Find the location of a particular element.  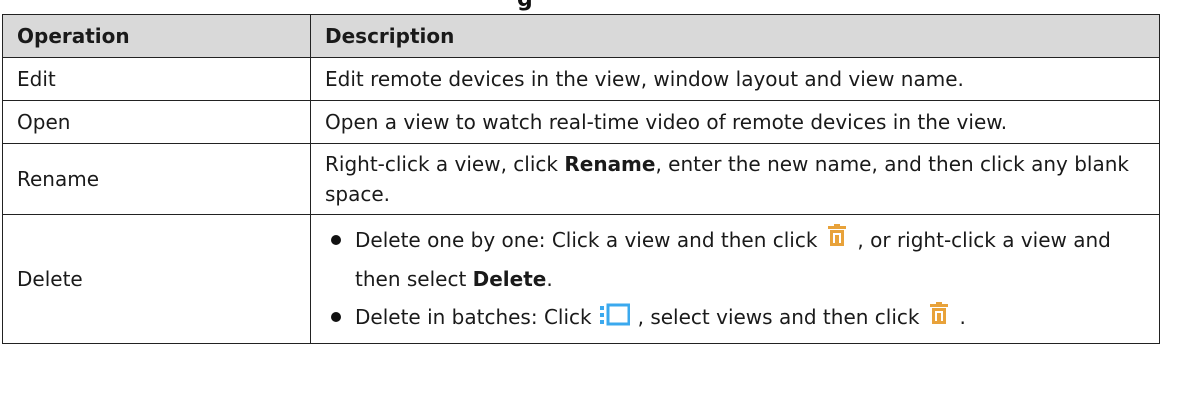

delete-keyword: Delete is located at coordinates (509, 279).